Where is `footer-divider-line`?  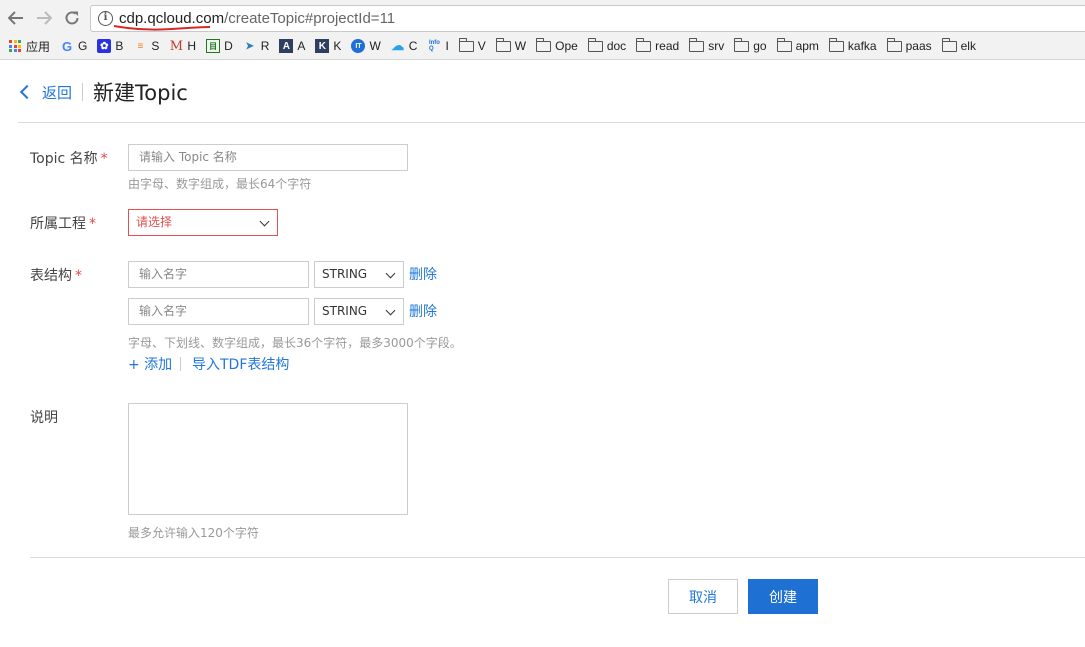 footer-divider-line is located at coordinates (557, 557).